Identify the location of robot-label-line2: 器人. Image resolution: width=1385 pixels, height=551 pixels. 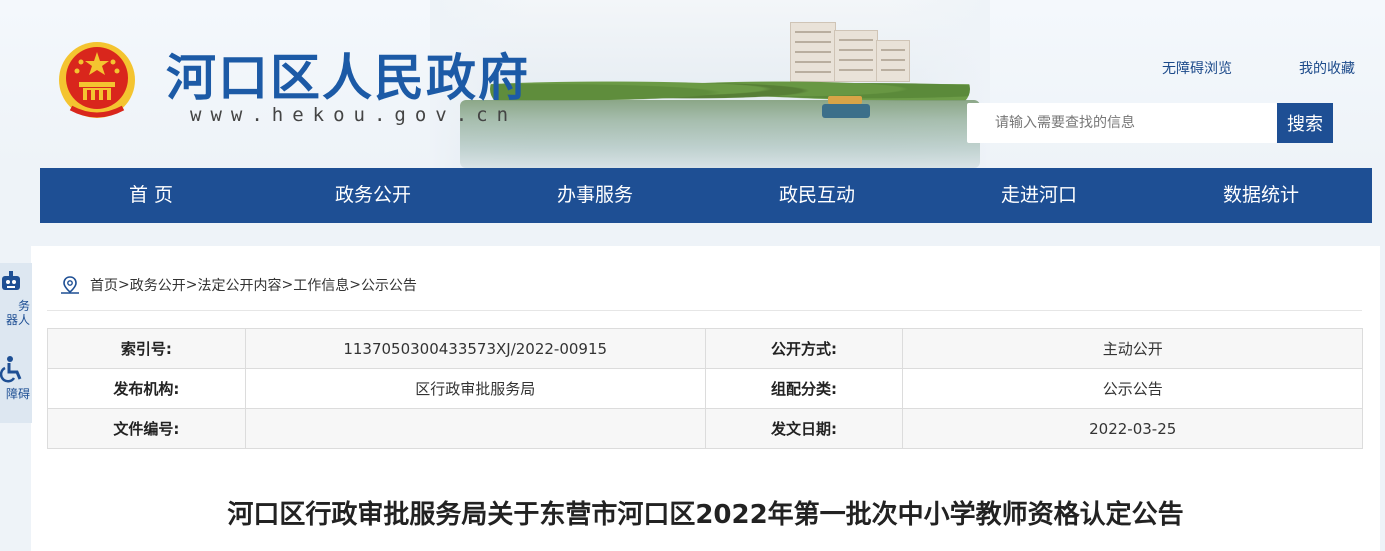
(17, 320).